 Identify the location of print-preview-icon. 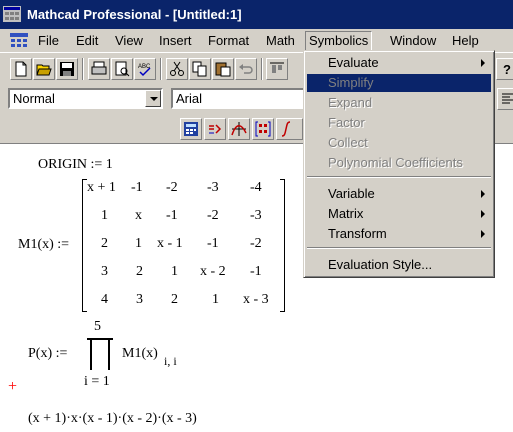
(122, 69).